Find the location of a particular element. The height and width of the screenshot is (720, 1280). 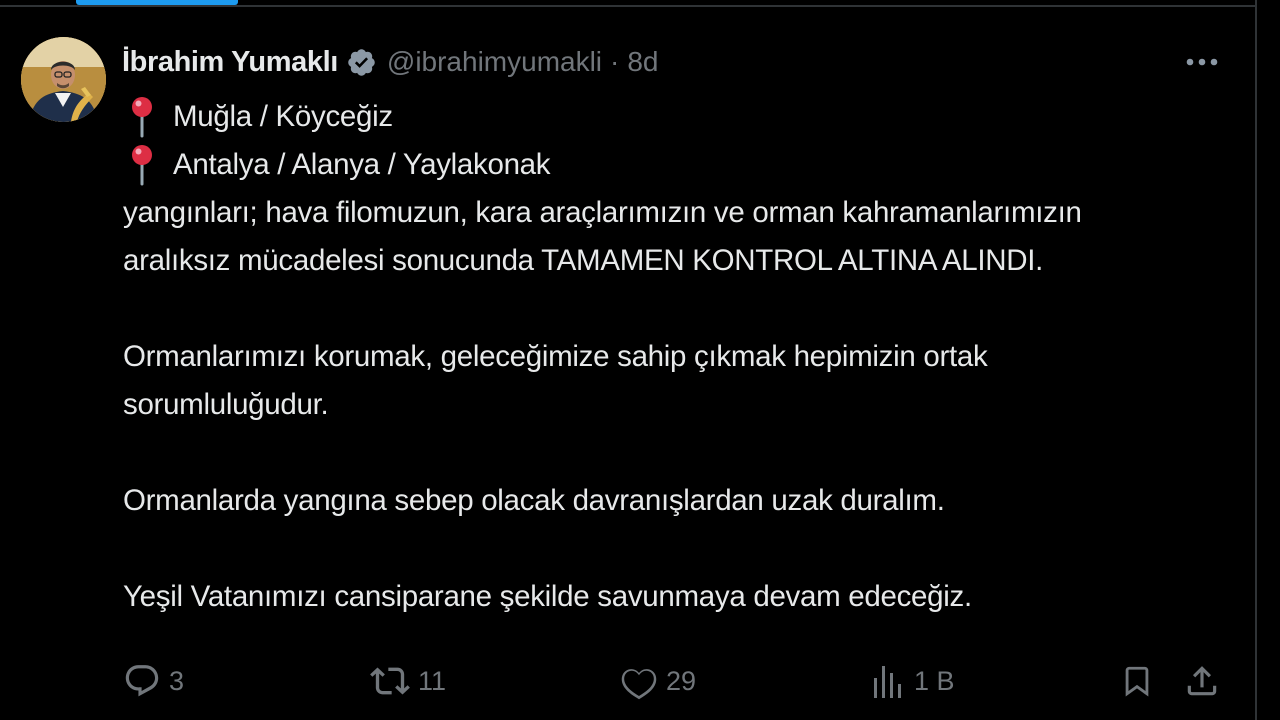

reply-button: 3 is located at coordinates (153, 681).